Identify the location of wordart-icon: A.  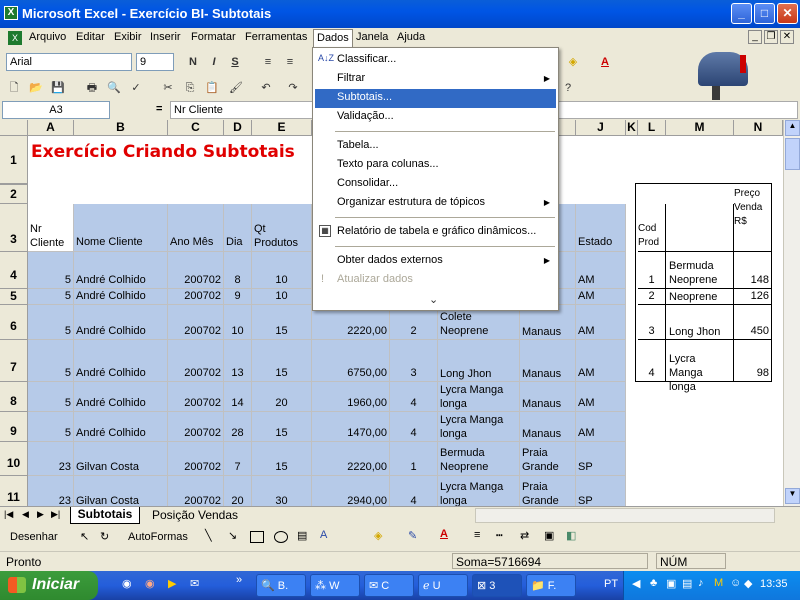
(323, 535).